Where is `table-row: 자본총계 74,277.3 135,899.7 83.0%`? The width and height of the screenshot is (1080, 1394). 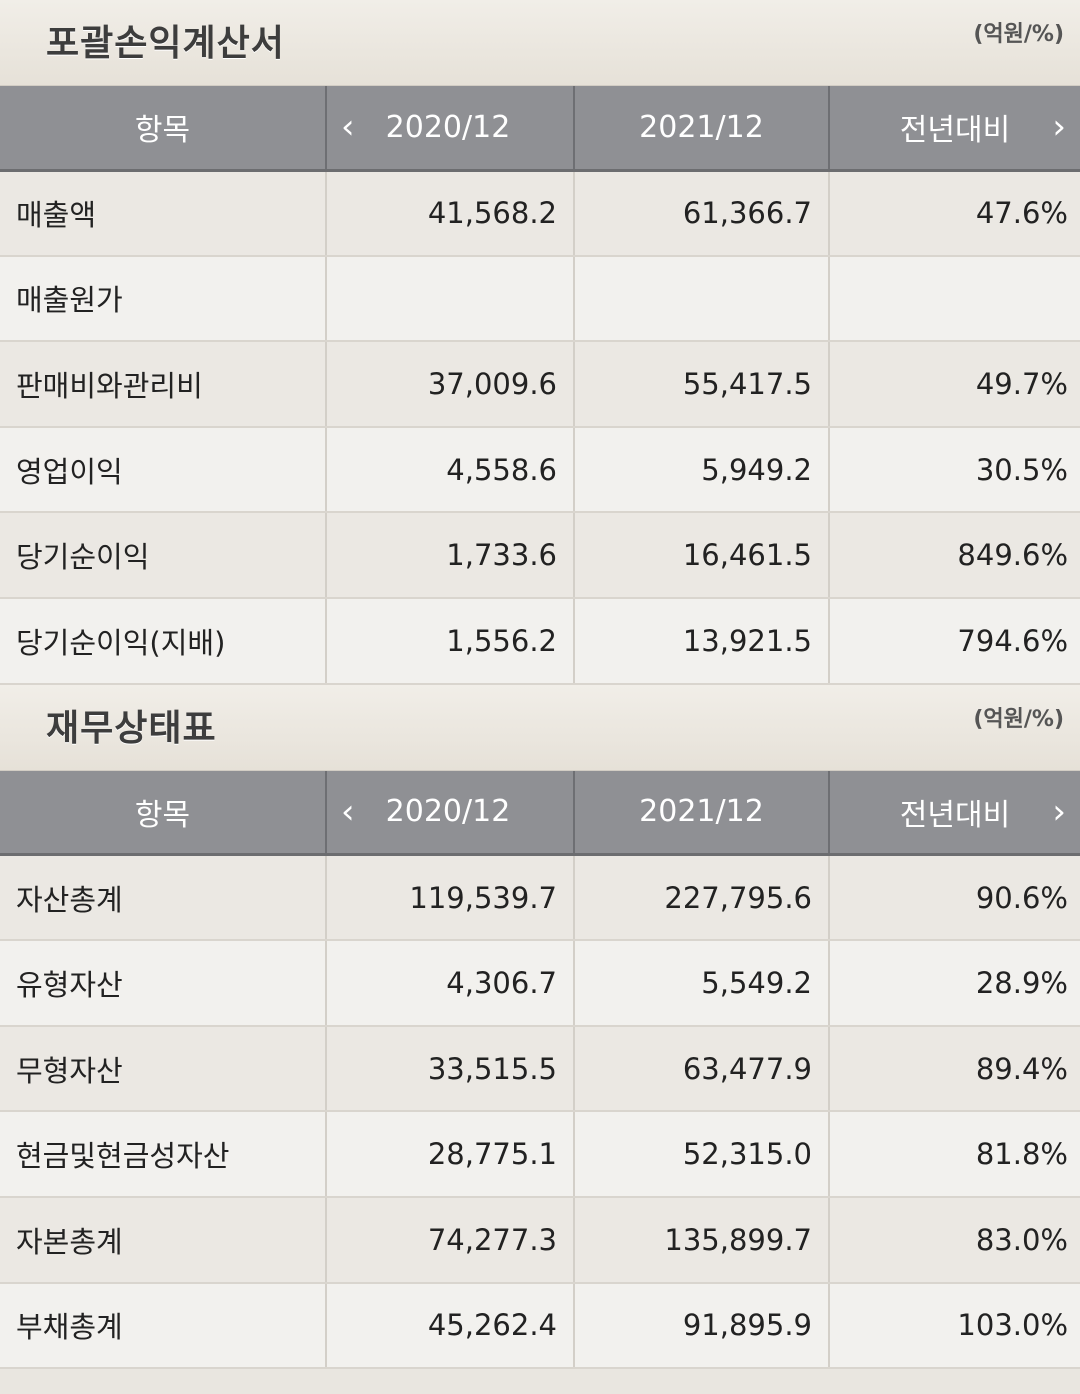 table-row: 자본총계 74,277.3 135,899.7 83.0% is located at coordinates (540, 1240).